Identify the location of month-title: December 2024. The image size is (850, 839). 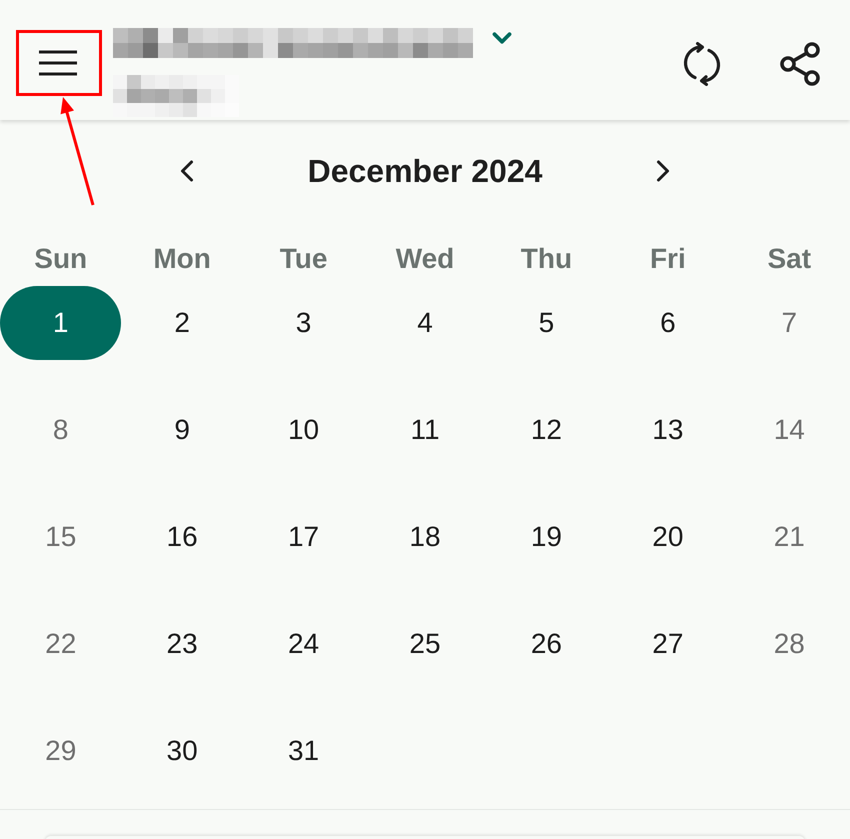
(425, 171).